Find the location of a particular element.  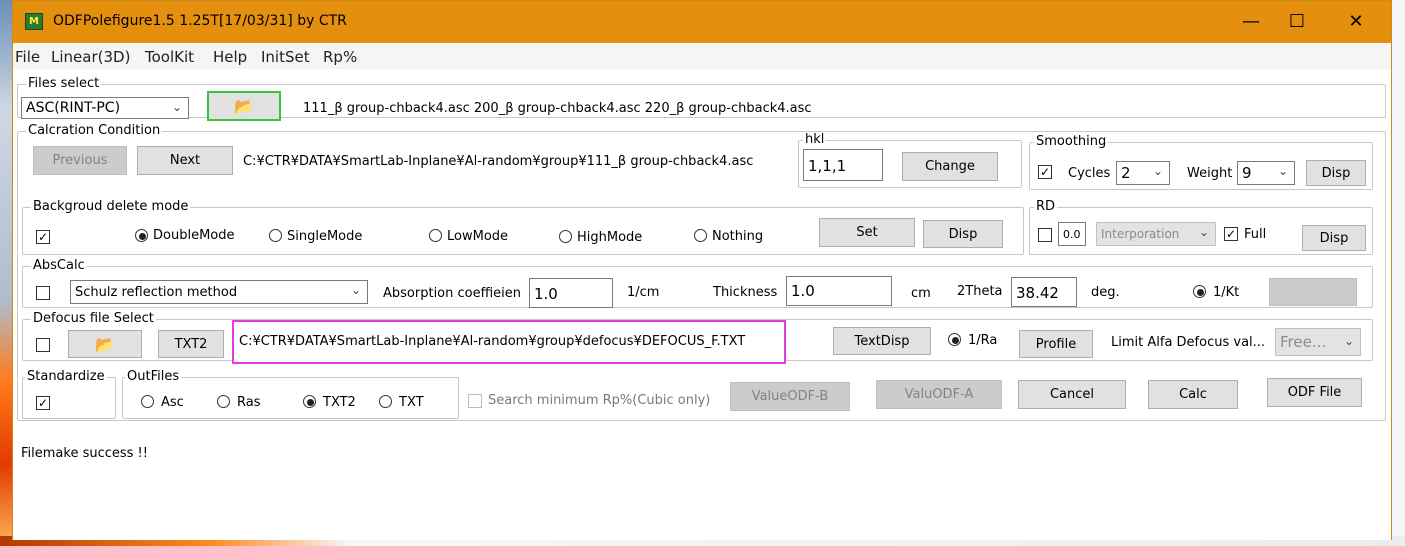

folder-open-icon: 📂 is located at coordinates (105, 344).